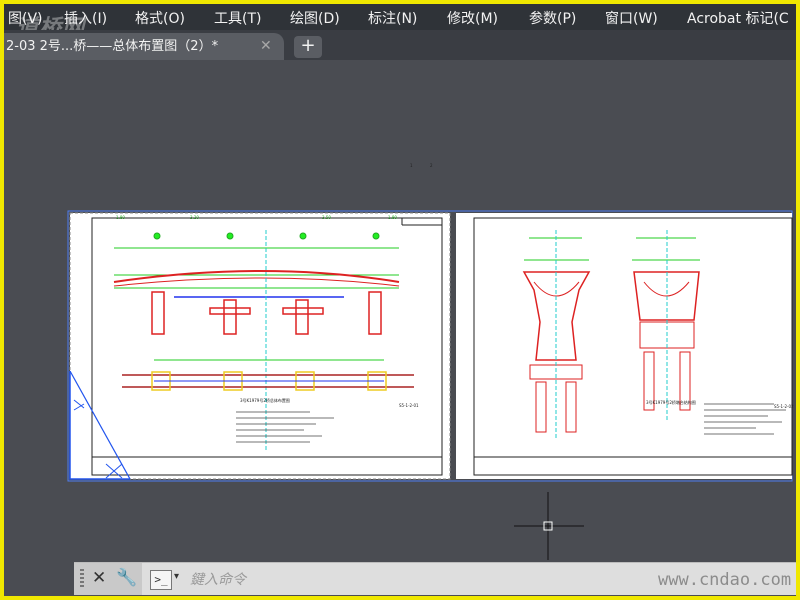  I want to click on menu-acrobat-markup: Acrobat 标记(C, so click(738, 18).